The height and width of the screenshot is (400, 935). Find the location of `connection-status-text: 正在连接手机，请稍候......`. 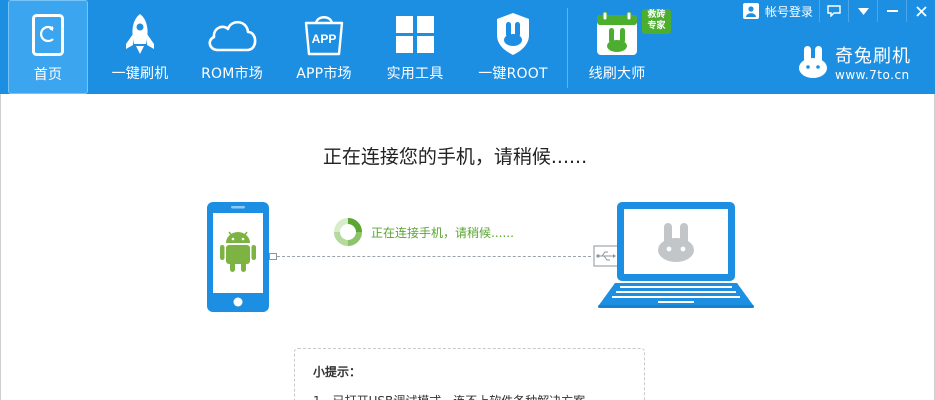

connection-status-text: 正在连接手机，请稍候...... is located at coordinates (442, 232).